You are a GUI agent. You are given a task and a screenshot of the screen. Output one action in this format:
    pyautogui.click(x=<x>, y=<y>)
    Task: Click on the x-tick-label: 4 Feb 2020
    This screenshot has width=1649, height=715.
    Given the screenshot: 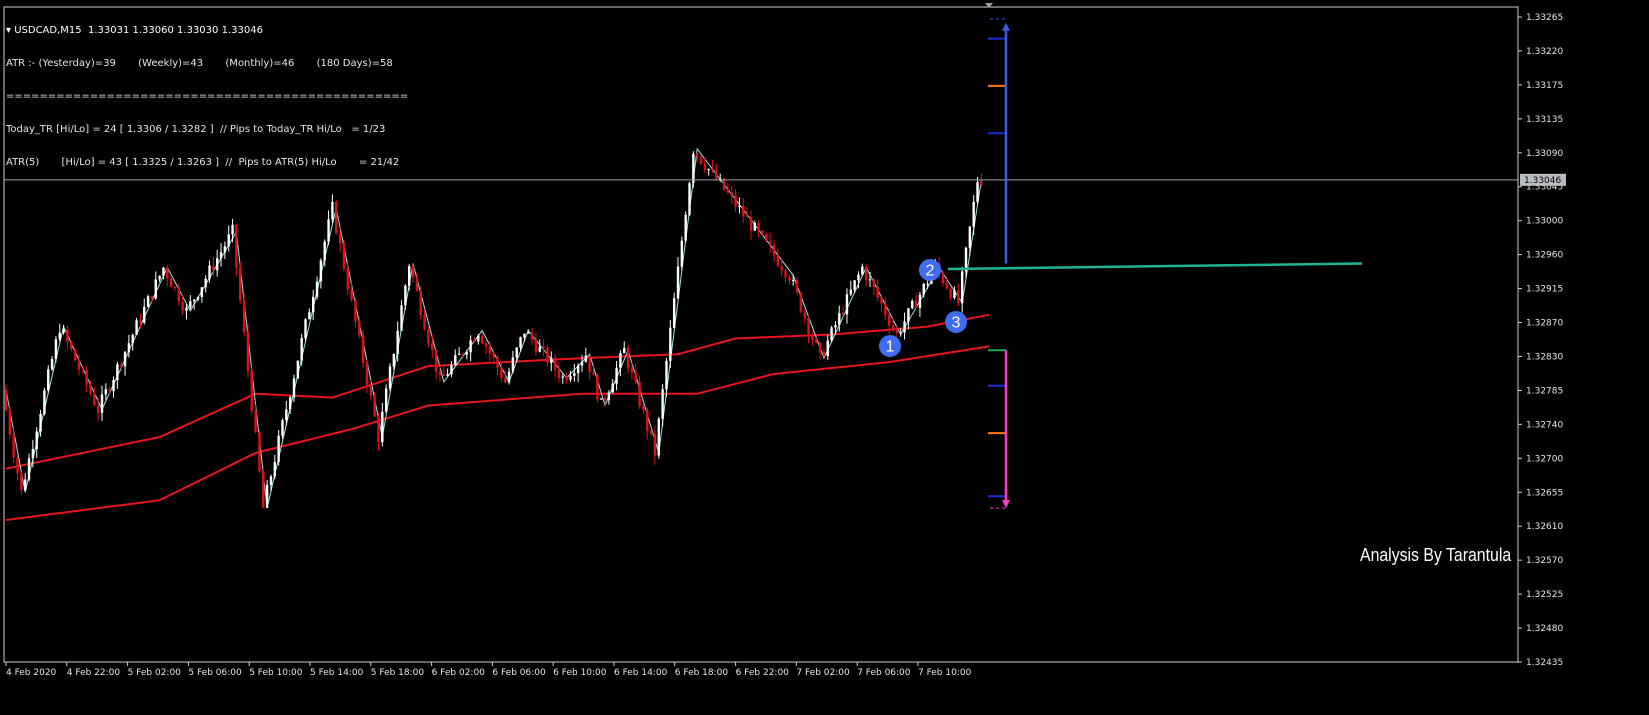 What is the action you would take?
    pyautogui.click(x=31, y=673)
    